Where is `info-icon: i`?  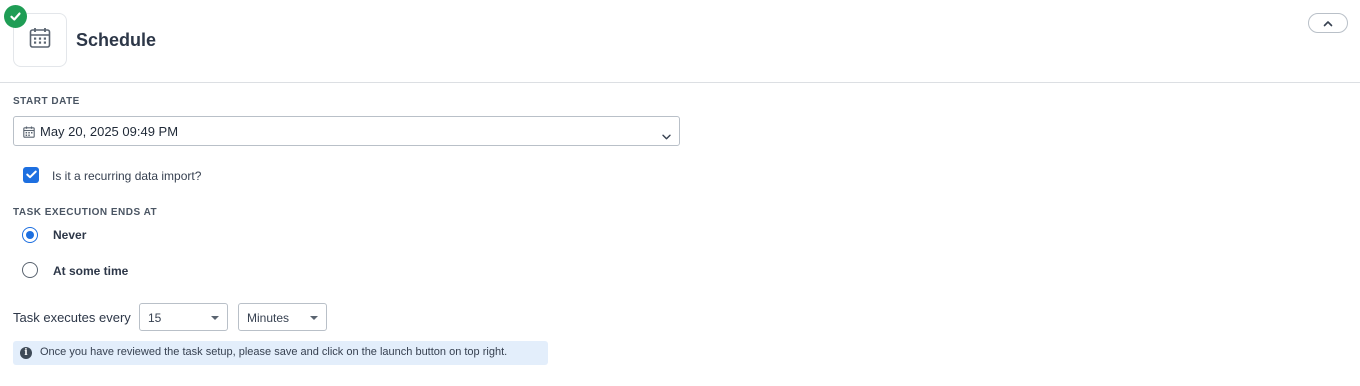 info-icon: i is located at coordinates (26, 353).